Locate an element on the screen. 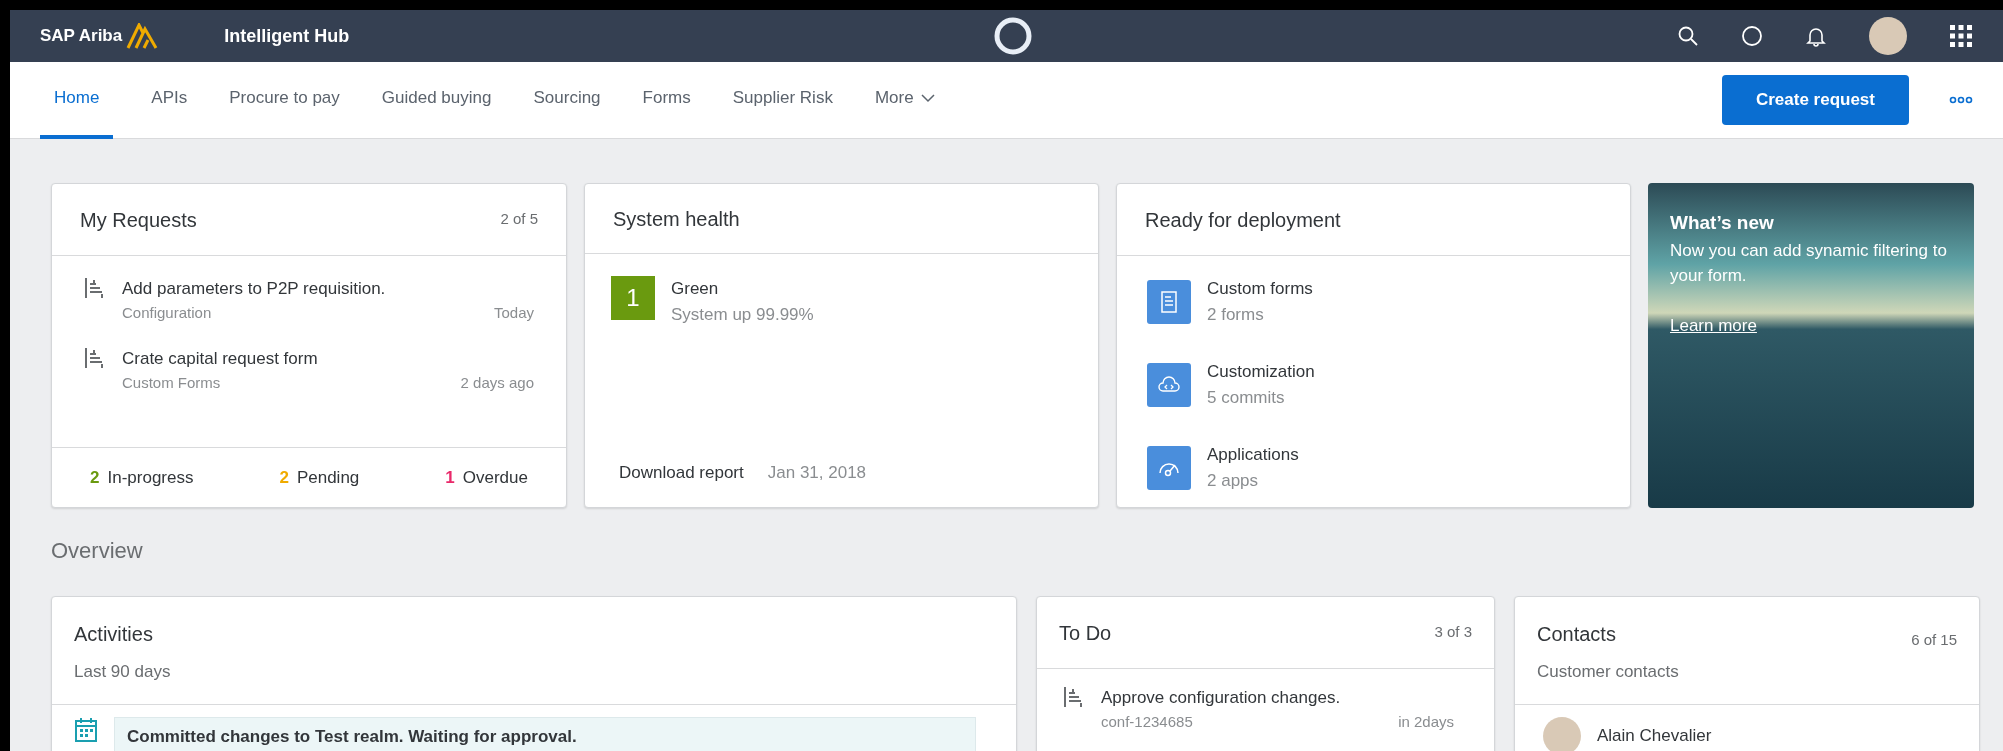 The image size is (2003, 751). banner-text: Now you can add synamic filtering to your form. is located at coordinates (1809, 263).